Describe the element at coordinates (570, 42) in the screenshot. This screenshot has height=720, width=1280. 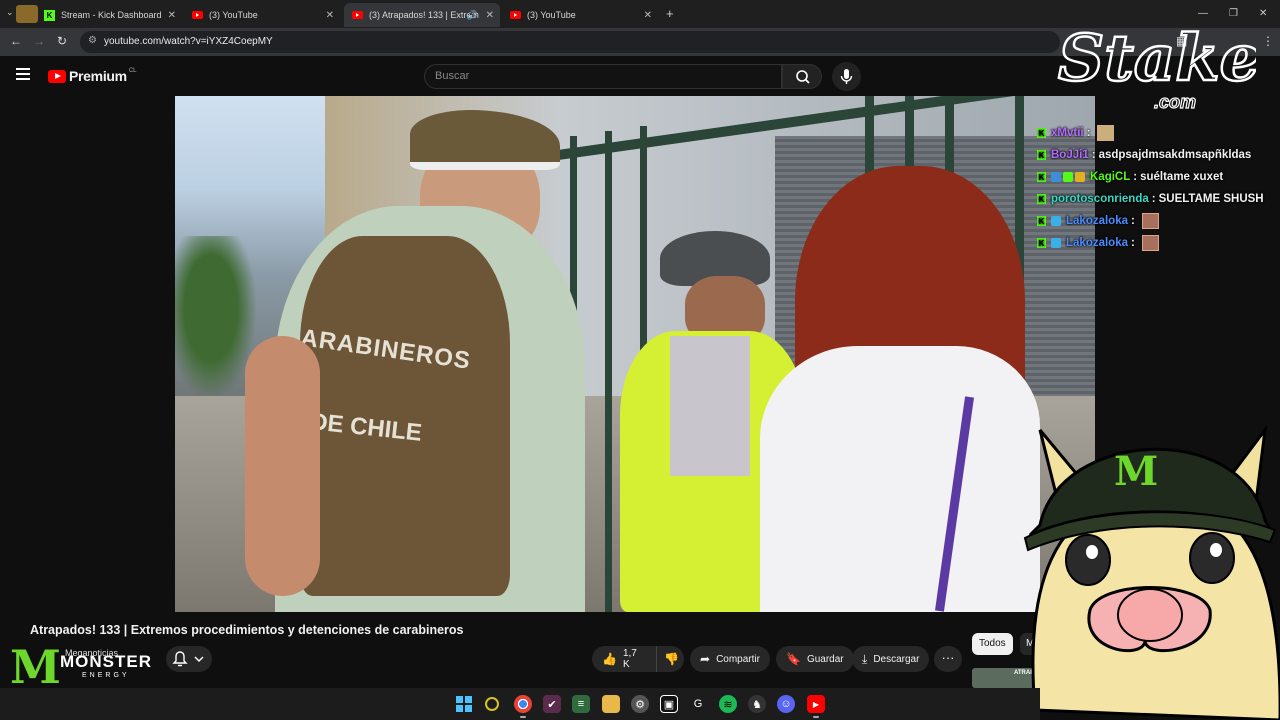
I see `address-bar: ⚙ youtube.com/watch?v=iYXZ4CoepMY` at that location.